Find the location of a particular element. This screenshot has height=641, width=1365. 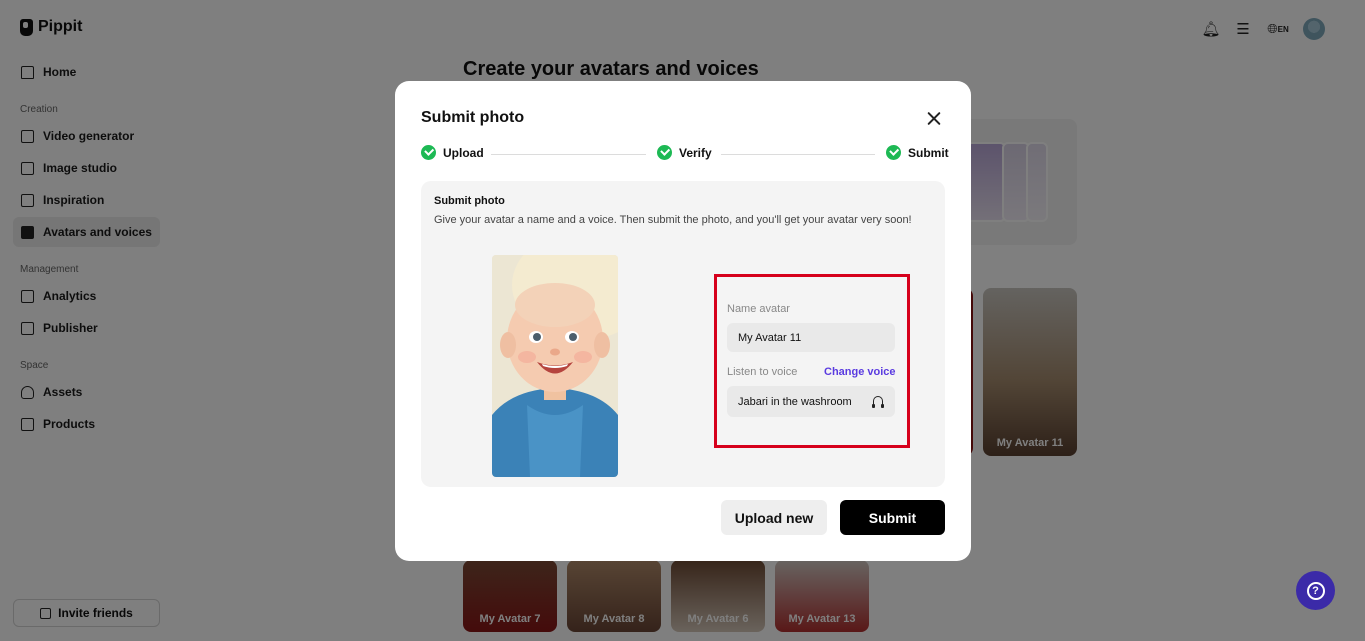

step-verify: Verify is located at coordinates (684, 152).